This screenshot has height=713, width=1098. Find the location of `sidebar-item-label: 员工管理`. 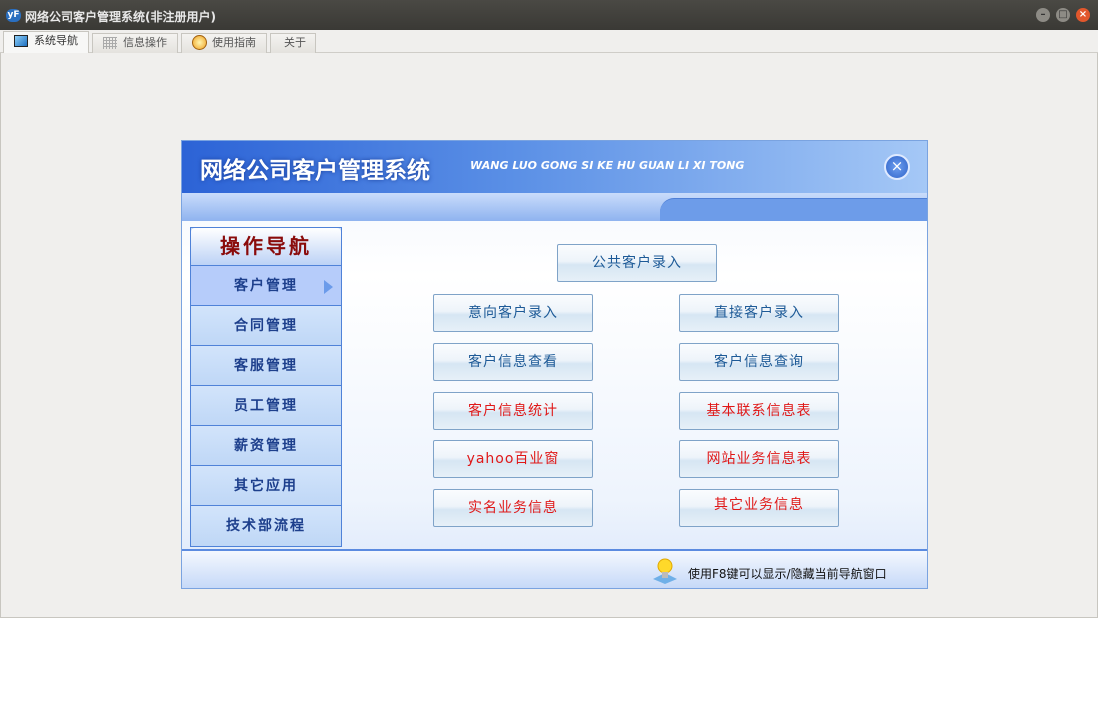

sidebar-item-label: 员工管理 is located at coordinates (266, 406).